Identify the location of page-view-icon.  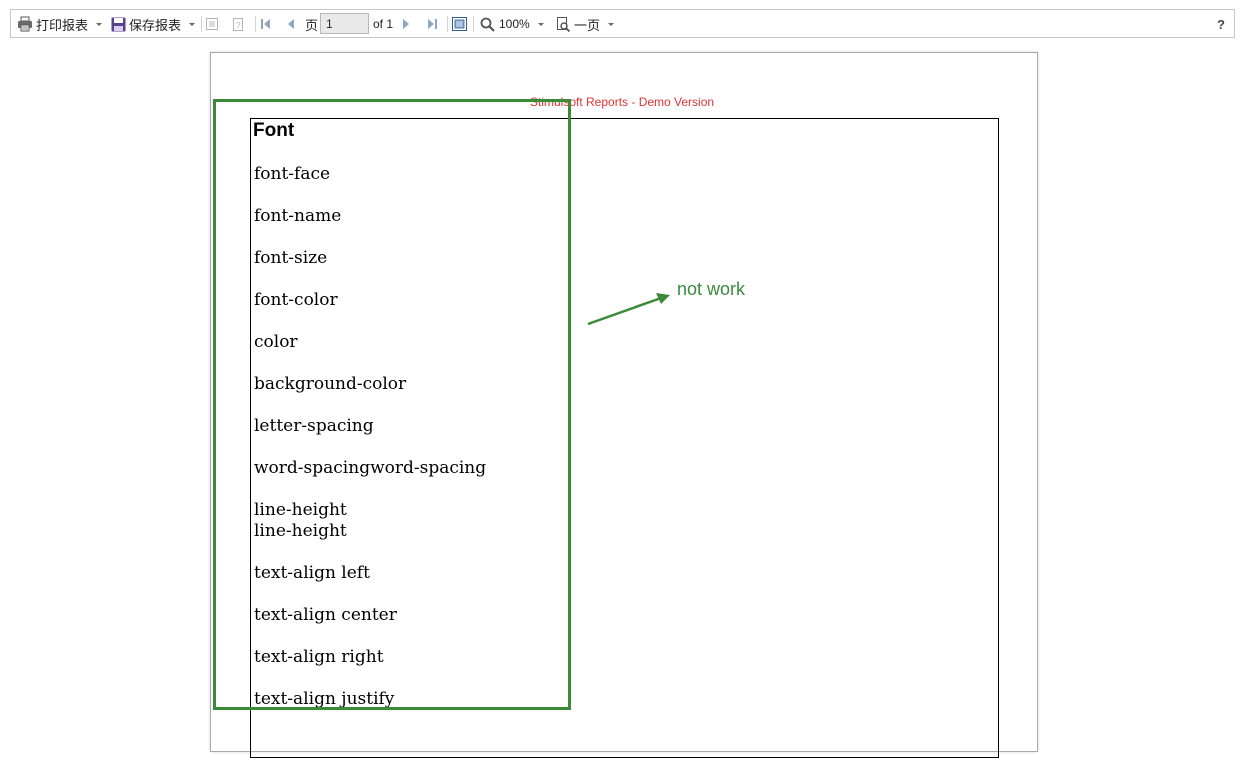
(563, 24).